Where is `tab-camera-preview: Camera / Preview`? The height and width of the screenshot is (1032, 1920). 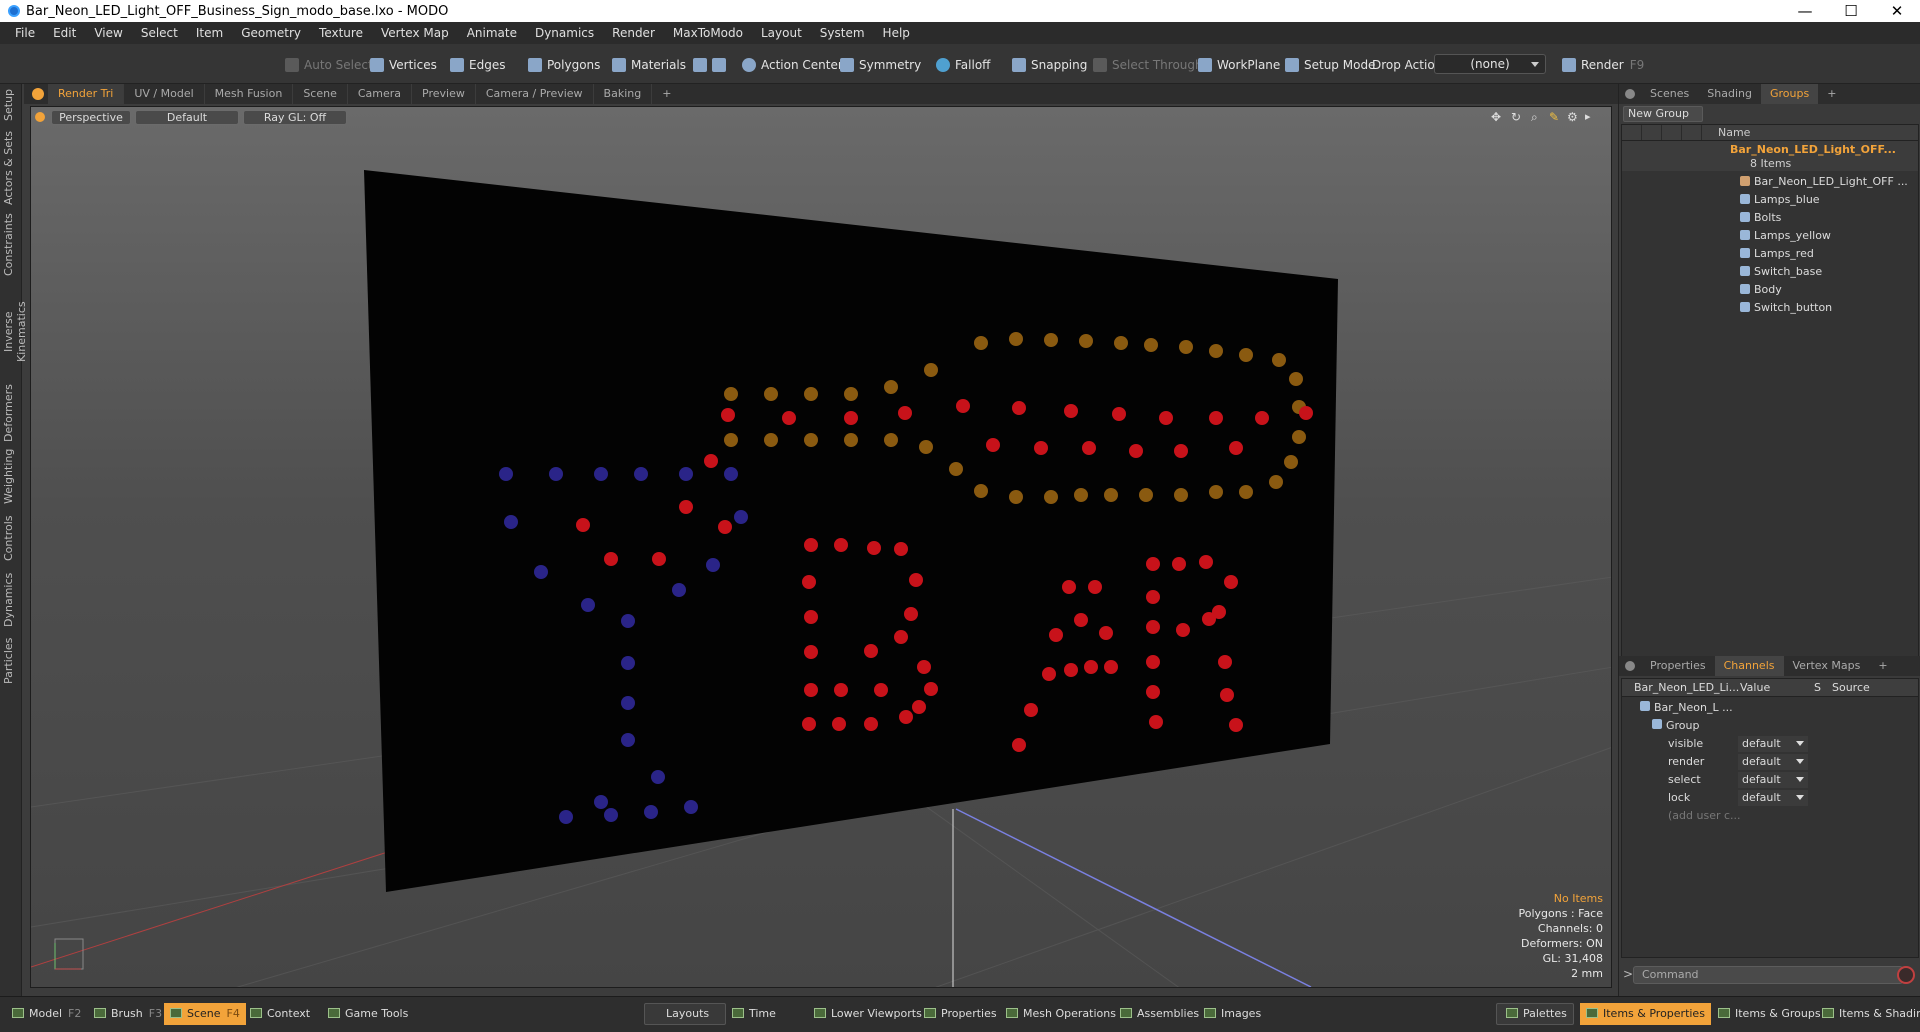 tab-camera-preview: Camera / Preview is located at coordinates (535, 94).